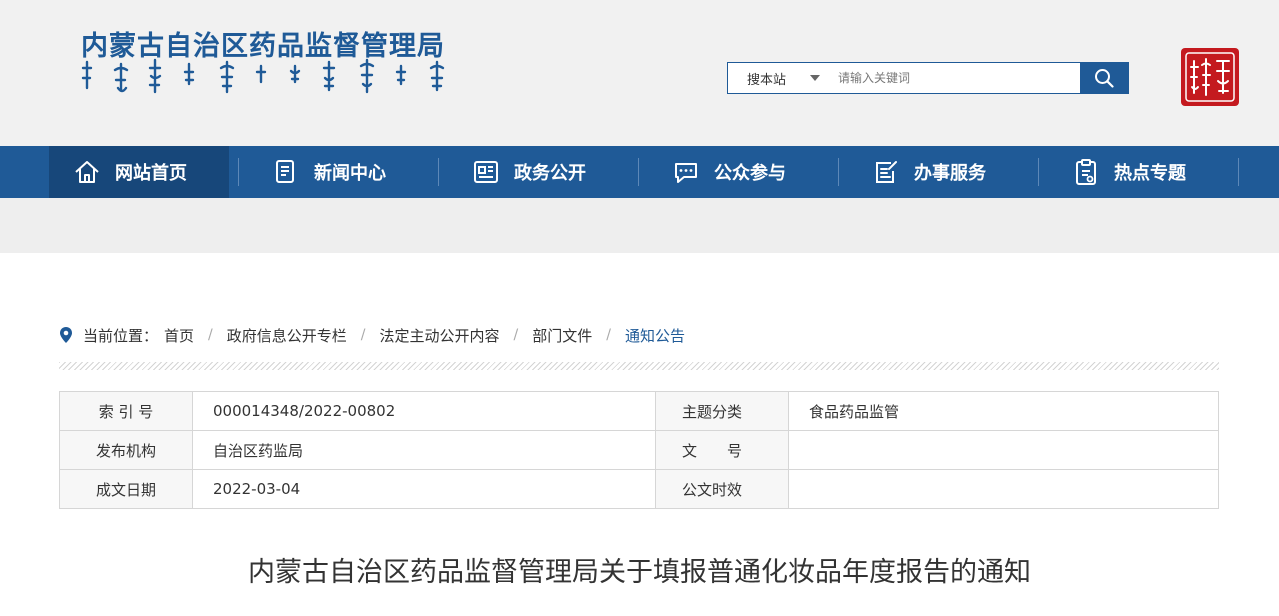 This screenshot has height=616, width=1279. I want to click on nav-item-hot-topics: 热点专题, so click(1172, 172).